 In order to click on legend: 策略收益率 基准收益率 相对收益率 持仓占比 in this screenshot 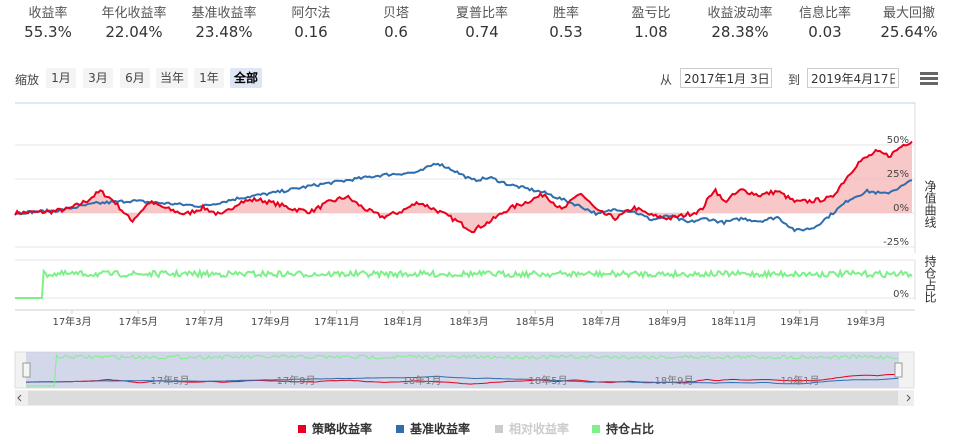, I will do `click(477, 430)`.